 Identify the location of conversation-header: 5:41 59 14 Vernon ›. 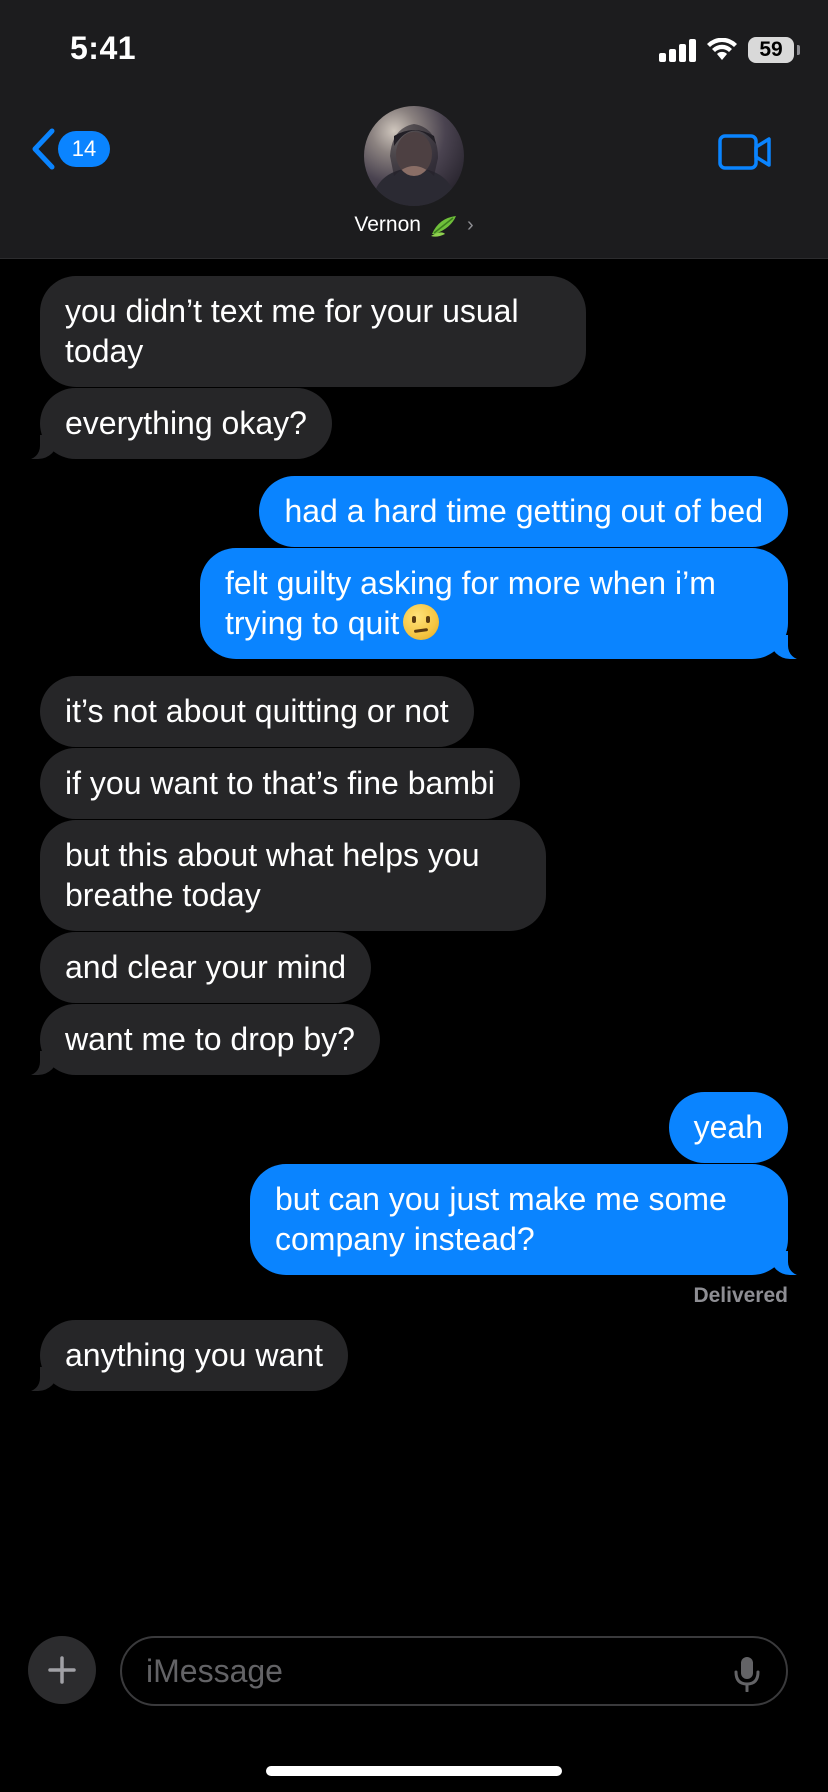
(414, 129).